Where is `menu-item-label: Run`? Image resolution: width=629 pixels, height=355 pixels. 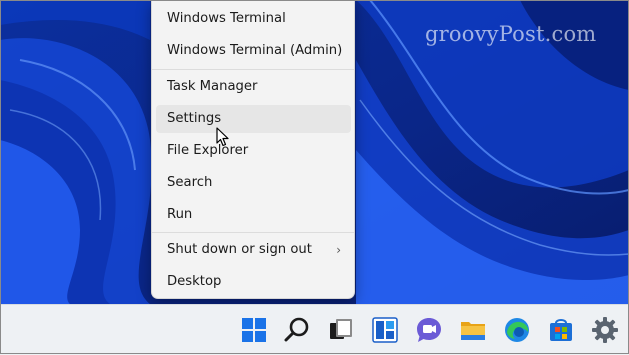 menu-item-label: Run is located at coordinates (180, 214).